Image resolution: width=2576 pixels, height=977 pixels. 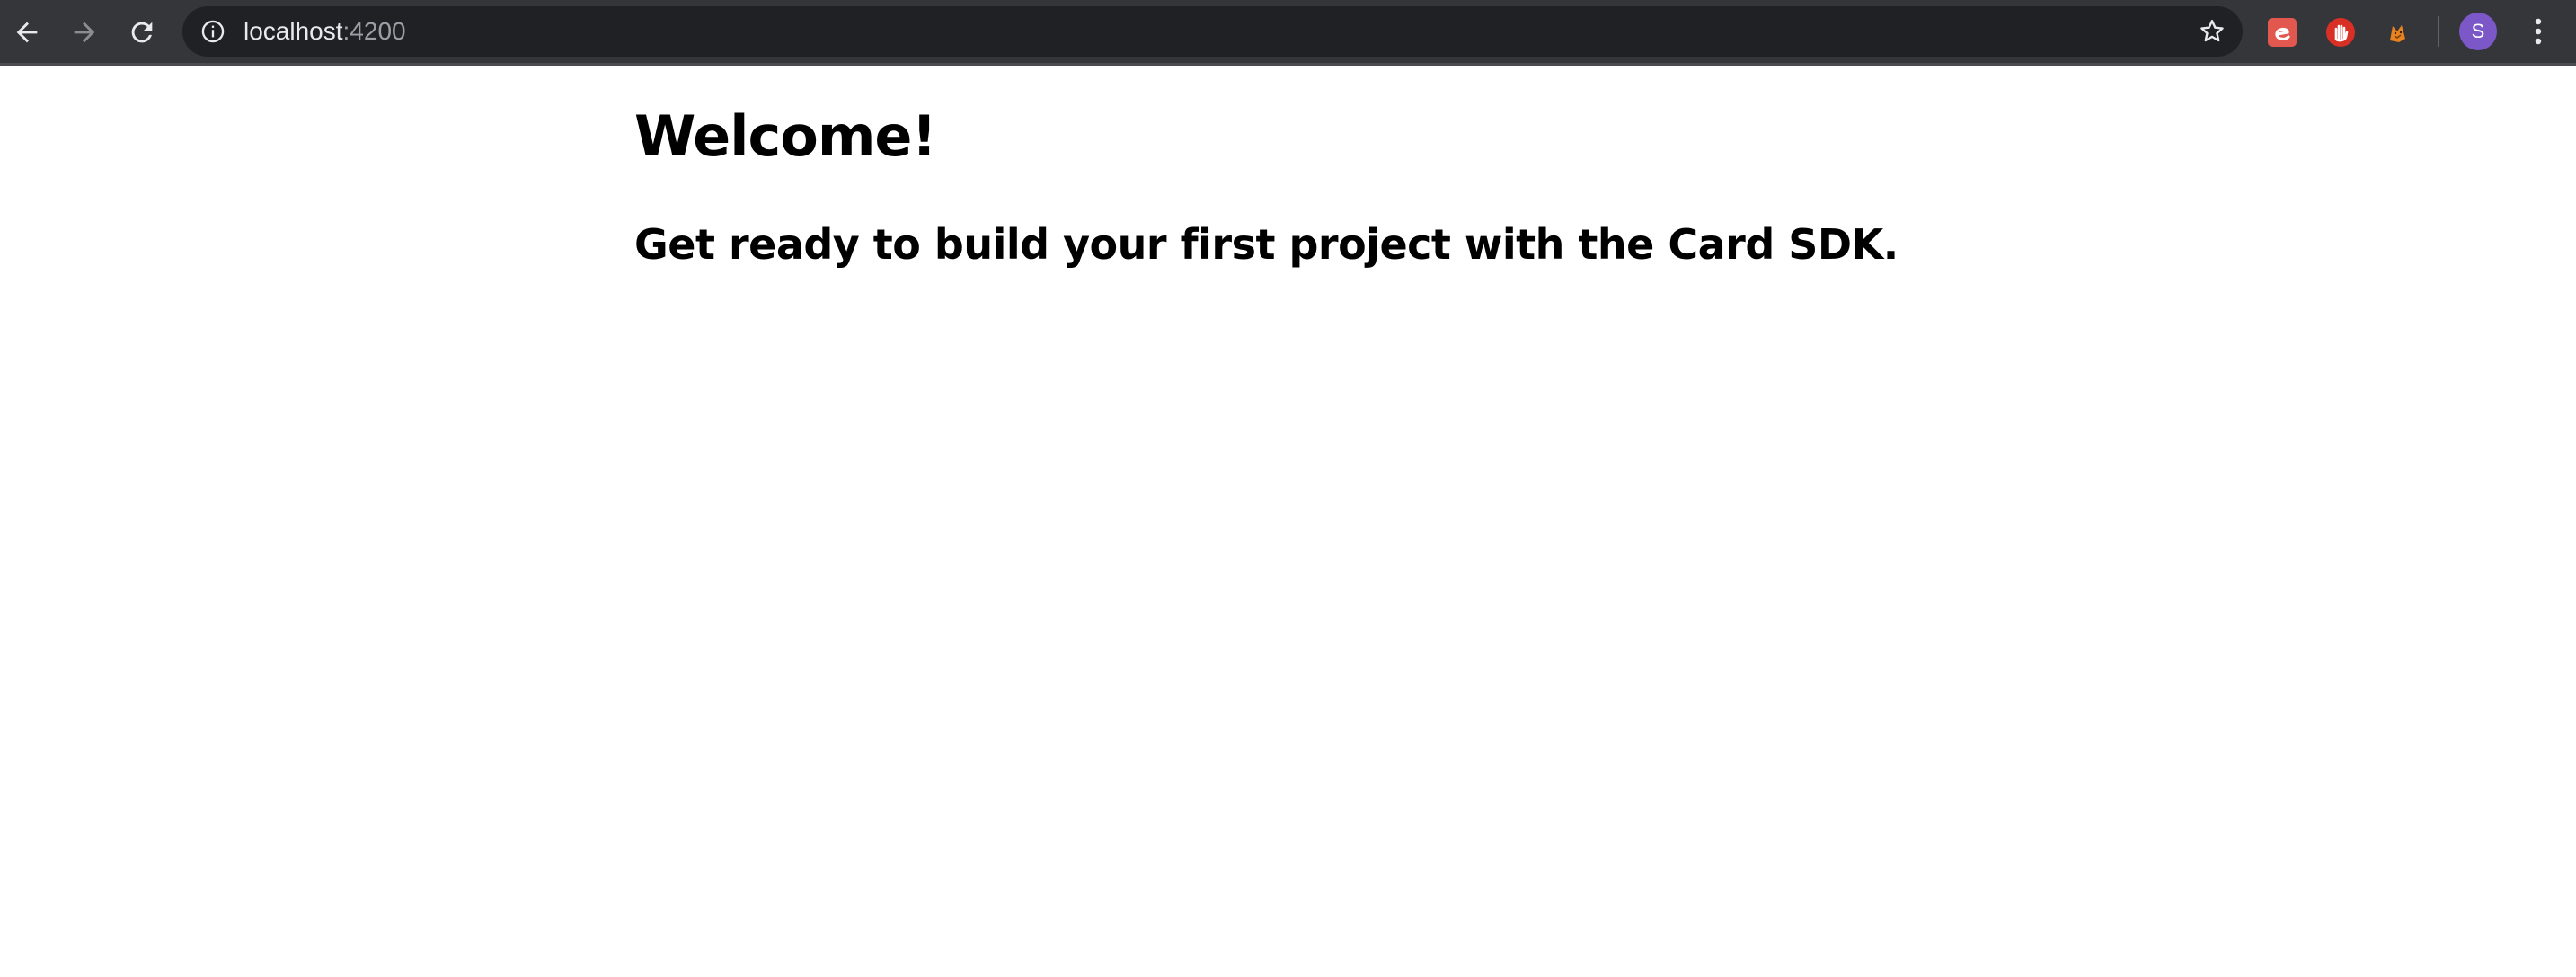 I want to click on extension-e-button, so click(x=2282, y=32).